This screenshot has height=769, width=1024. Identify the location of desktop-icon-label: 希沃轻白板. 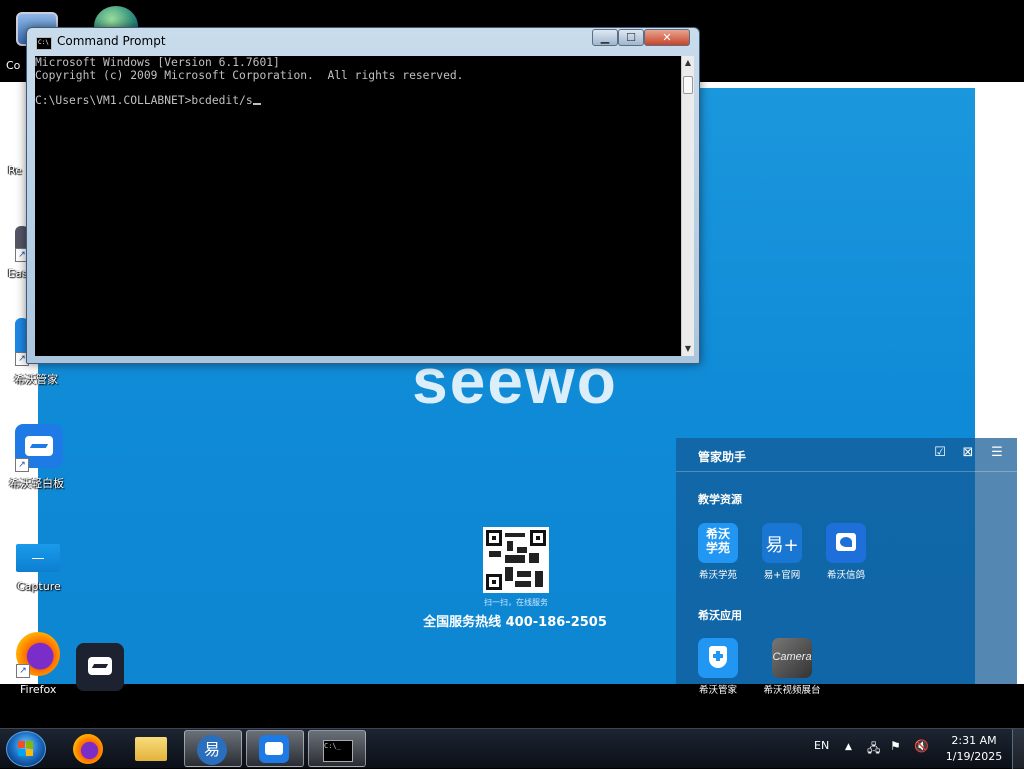
(36, 483).